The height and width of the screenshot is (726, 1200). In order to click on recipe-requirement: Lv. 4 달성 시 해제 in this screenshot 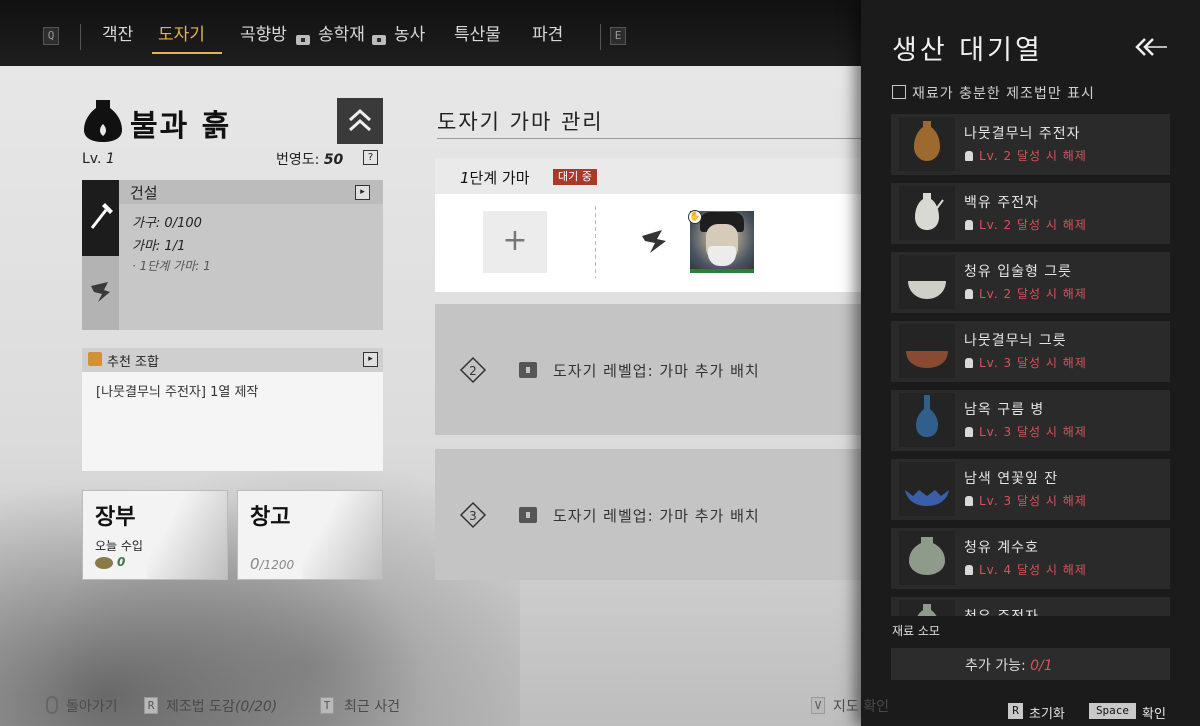, I will do `click(1033, 569)`.